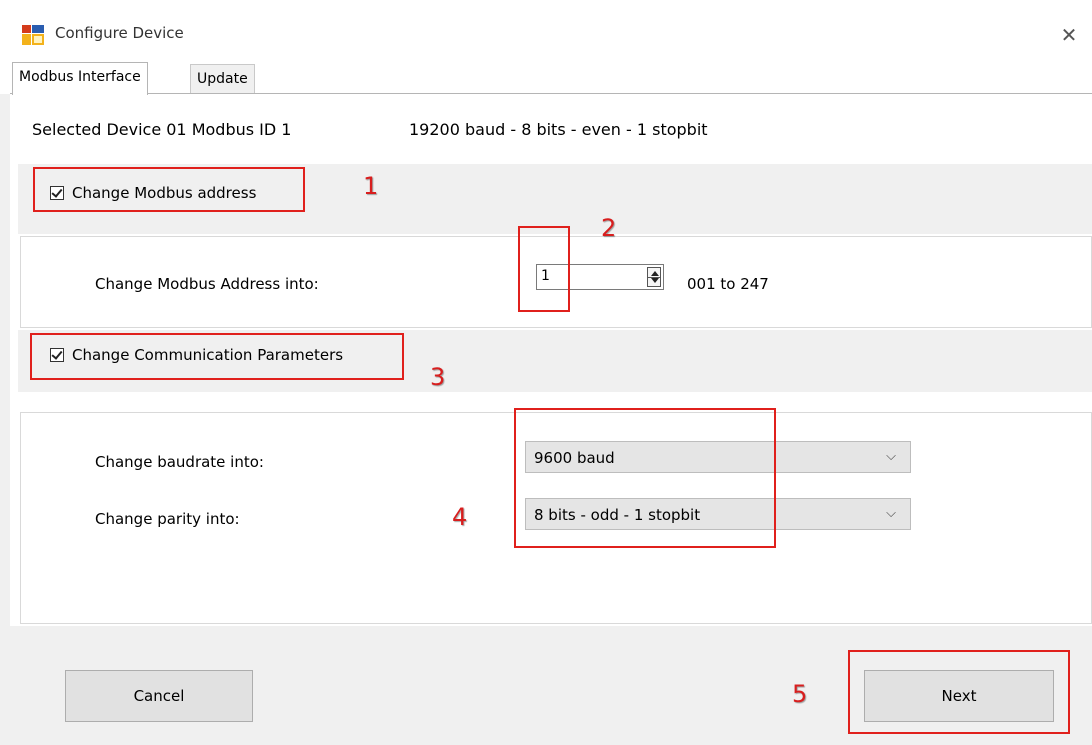  What do you see at coordinates (167, 519) in the screenshot?
I see `parity-label: Change parity into:` at bounding box center [167, 519].